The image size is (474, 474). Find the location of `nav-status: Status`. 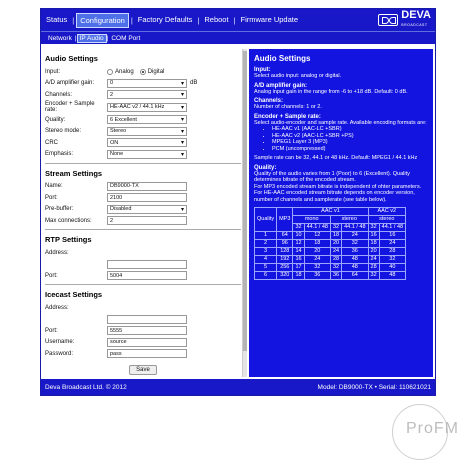

nav-status: Status is located at coordinates (56, 20).